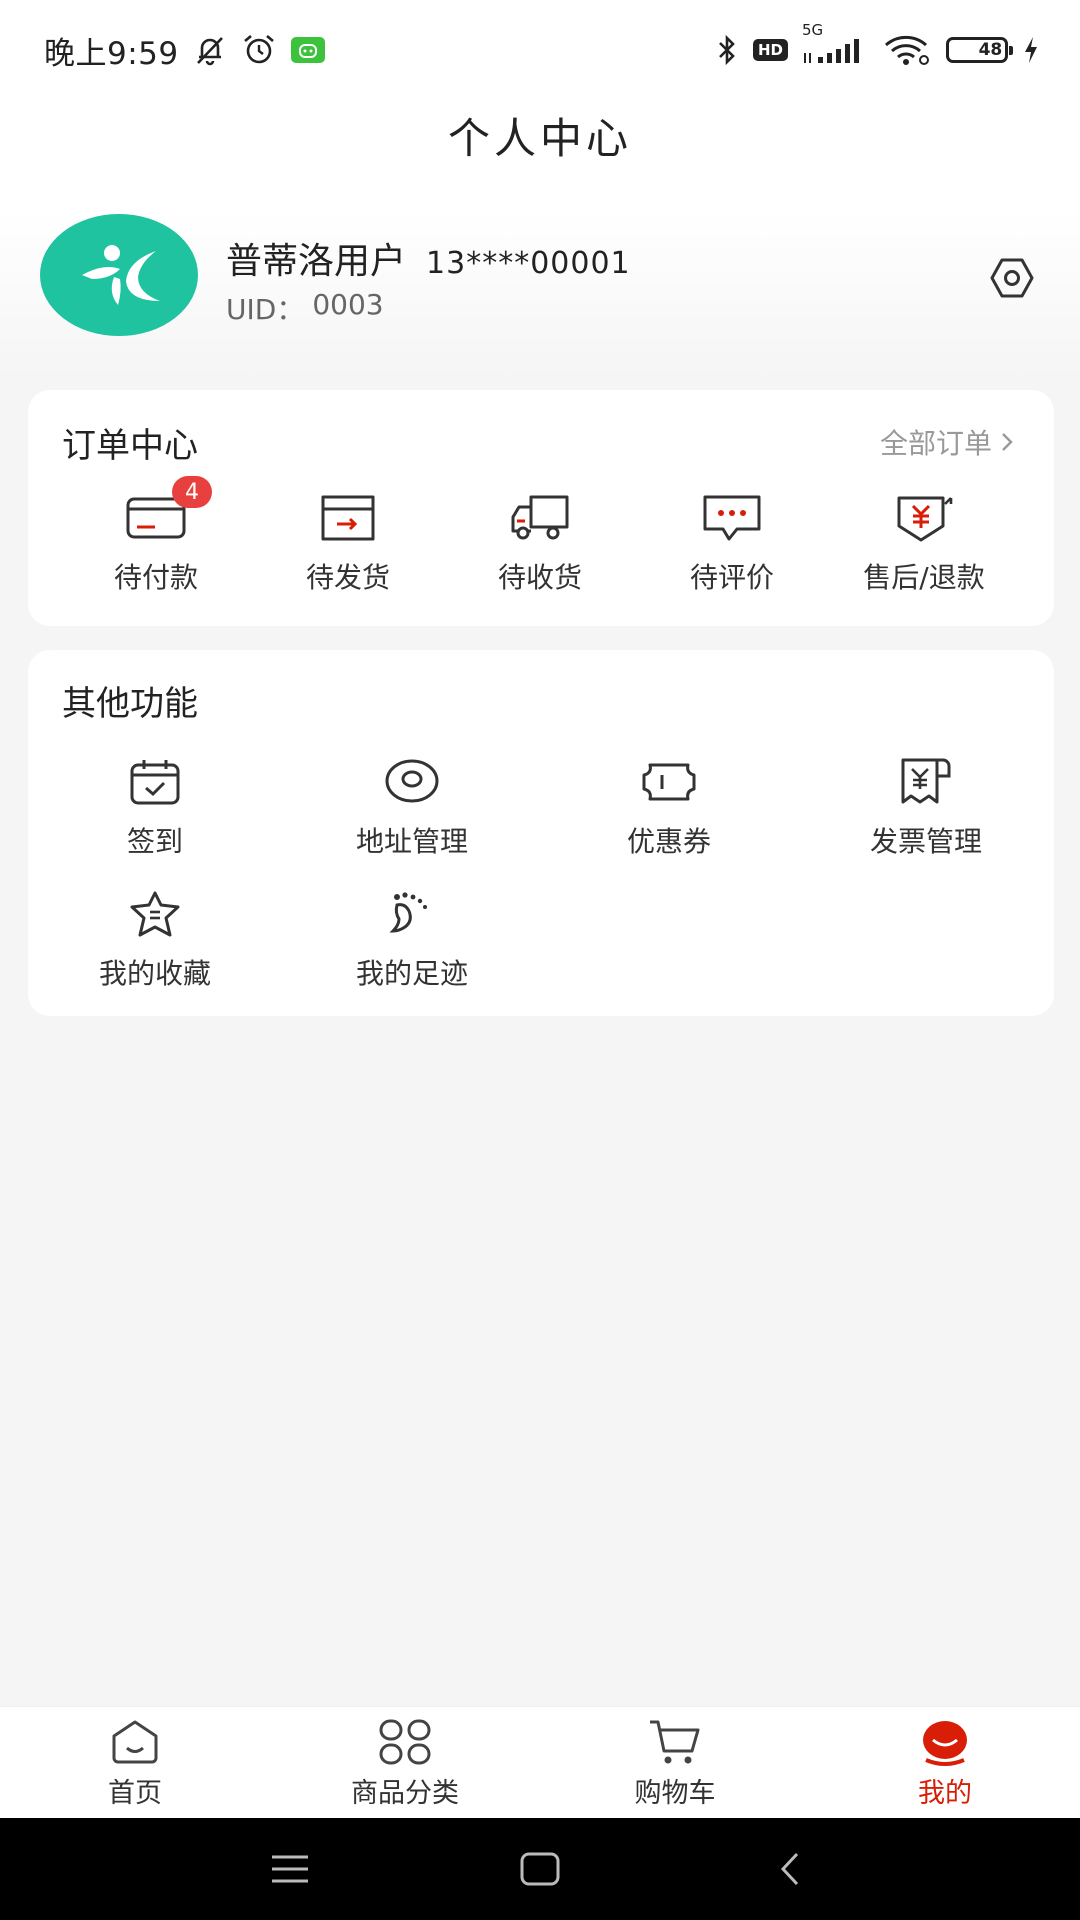  I want to click on status-time: 晚上9:59, so click(111, 53).